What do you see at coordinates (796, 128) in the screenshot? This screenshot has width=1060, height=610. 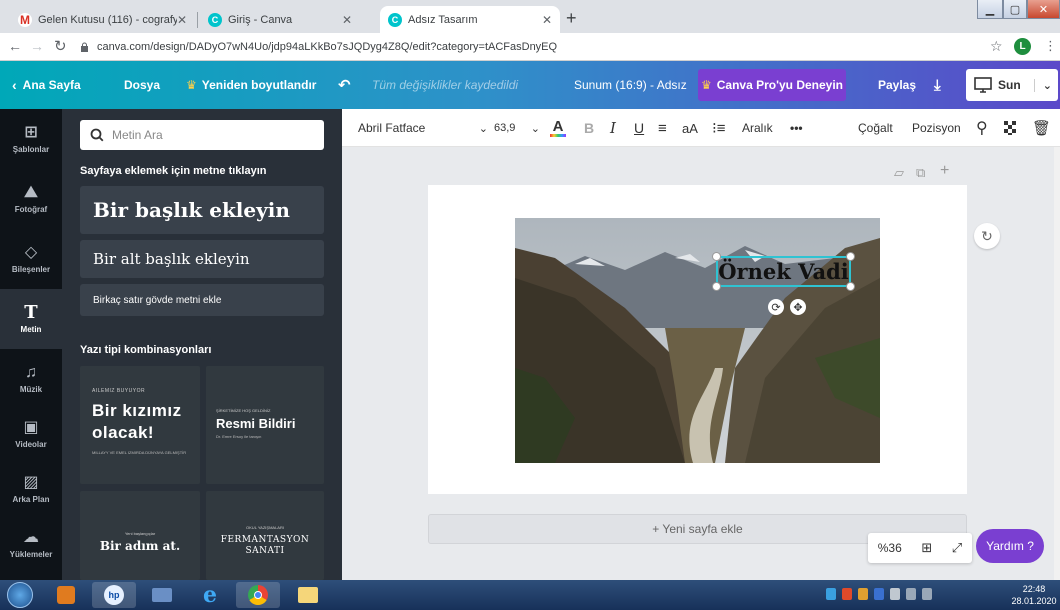 I see `more-options-button: •••` at bounding box center [796, 128].